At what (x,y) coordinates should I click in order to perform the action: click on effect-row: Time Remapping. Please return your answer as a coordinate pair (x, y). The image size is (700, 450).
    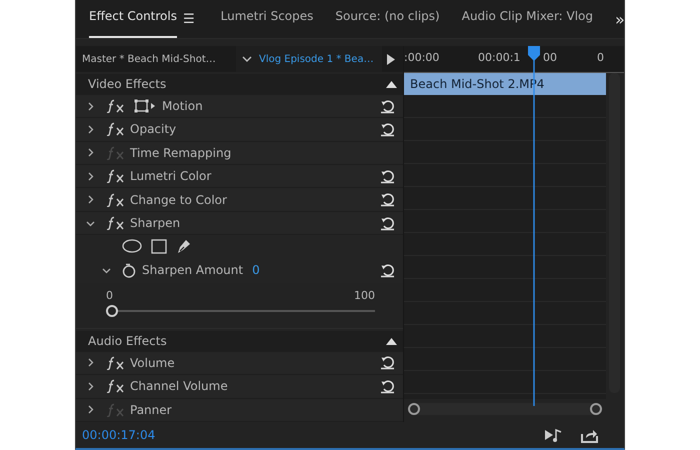
    Looking at the image, I should click on (239, 154).